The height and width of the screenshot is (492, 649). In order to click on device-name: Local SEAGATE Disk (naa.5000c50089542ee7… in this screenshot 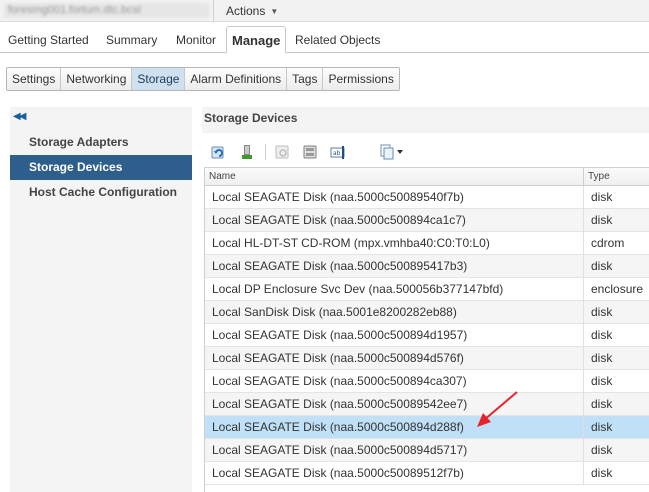, I will do `click(340, 404)`.